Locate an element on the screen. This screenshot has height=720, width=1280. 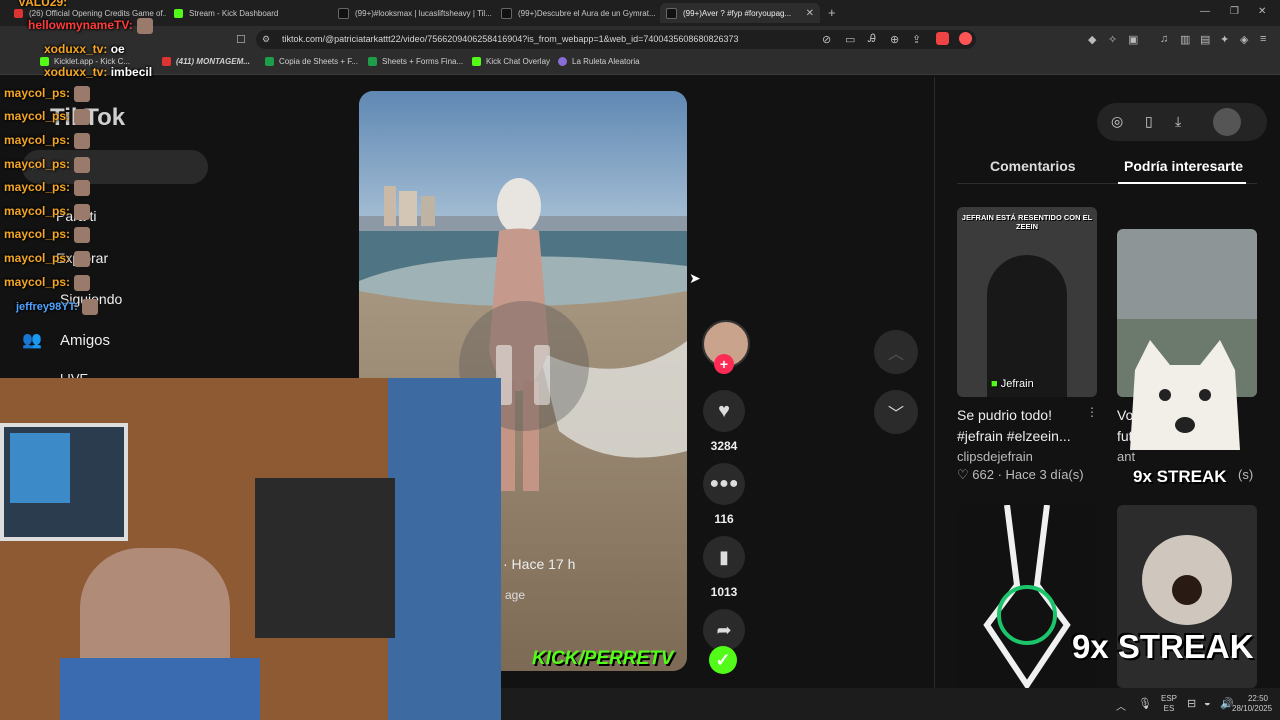
rewards-icon is located at coordinates (965, 38).